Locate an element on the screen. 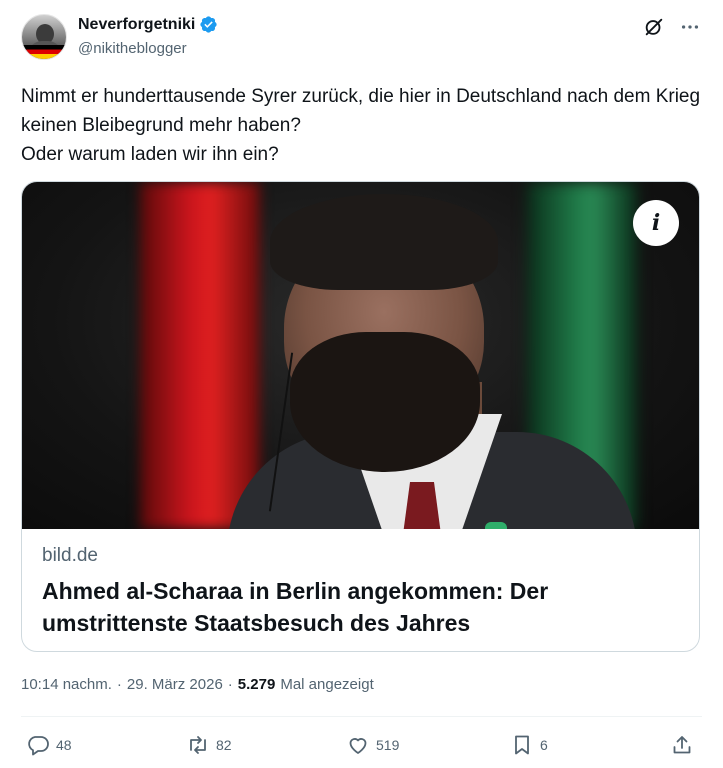 This screenshot has width=723, height=768. bookmark-button: 6 is located at coordinates (529, 745).